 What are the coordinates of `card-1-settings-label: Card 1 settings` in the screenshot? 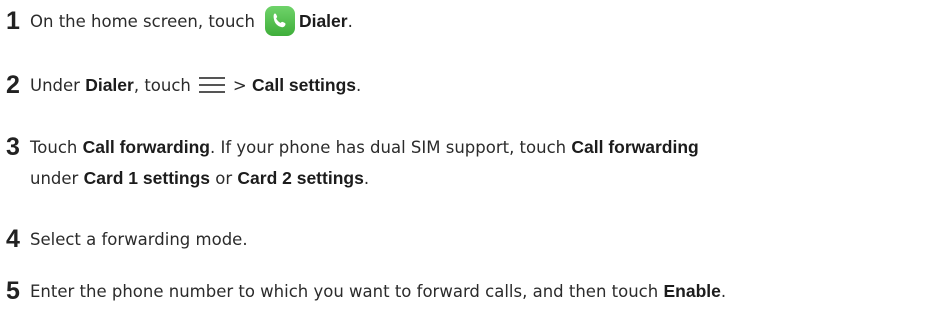 It's located at (147, 178).